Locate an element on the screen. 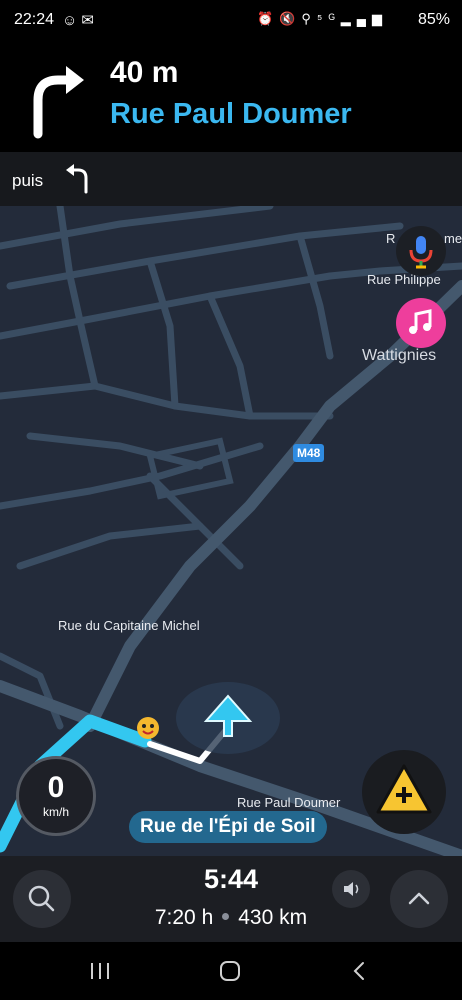 Image resolution: width=462 pixels, height=1000 pixels. home-icon is located at coordinates (230, 971).